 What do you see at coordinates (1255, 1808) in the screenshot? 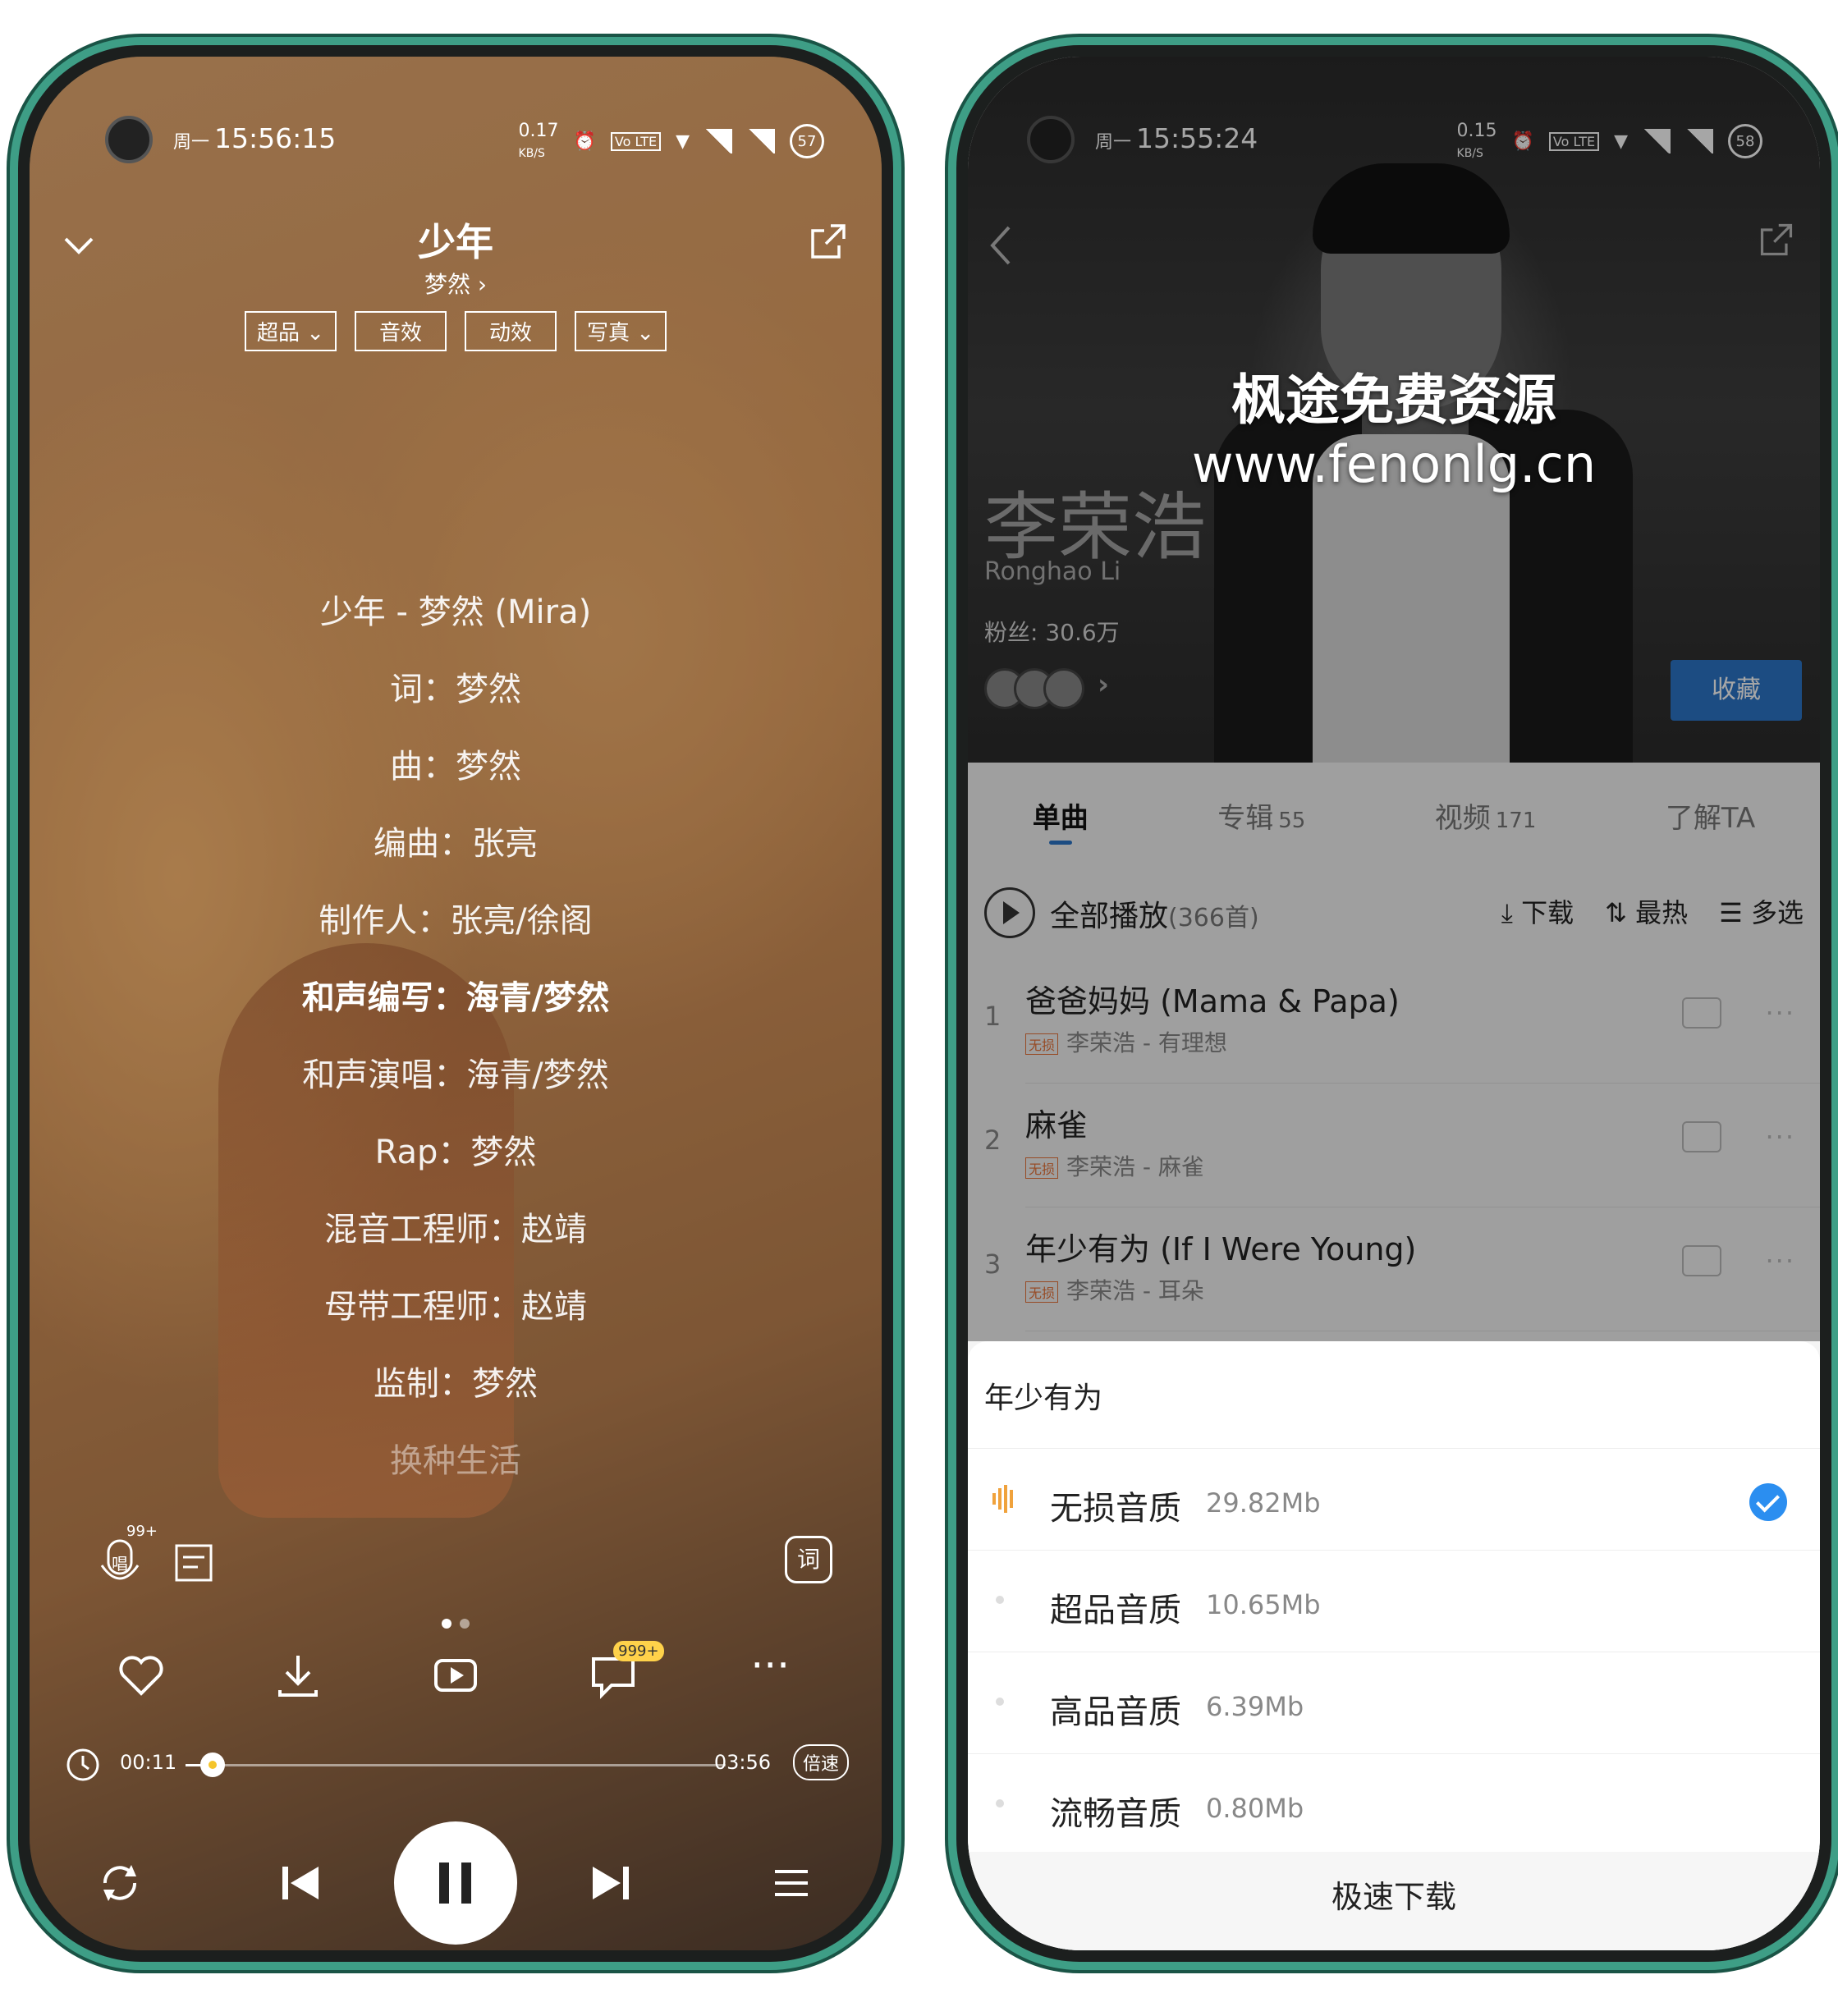
I see `quality-size: 0.80Mb` at bounding box center [1255, 1808].